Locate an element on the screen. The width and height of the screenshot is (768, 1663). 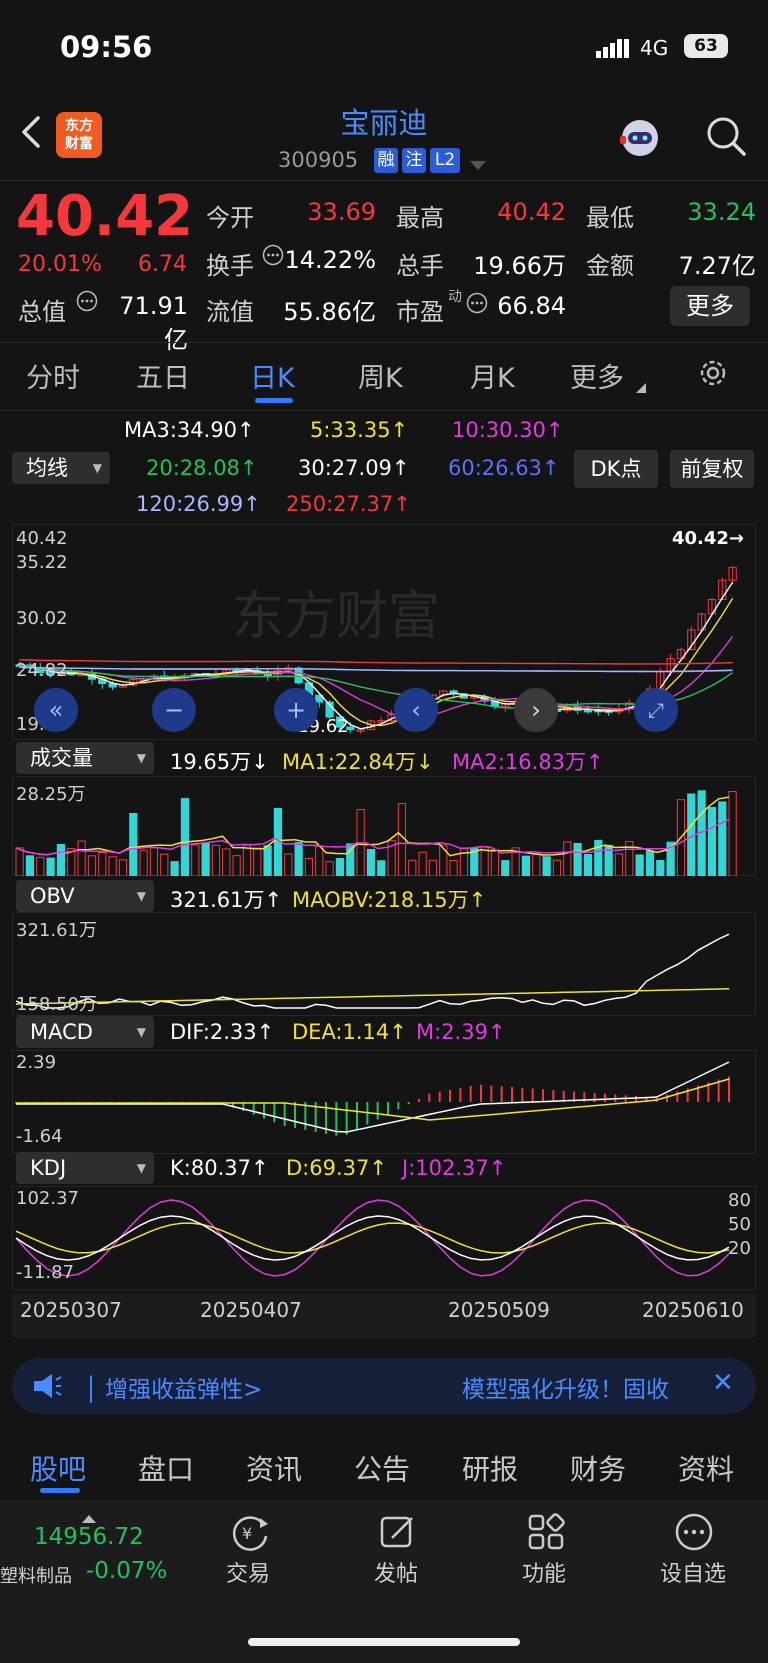
volume-chart is located at coordinates (384, 826).